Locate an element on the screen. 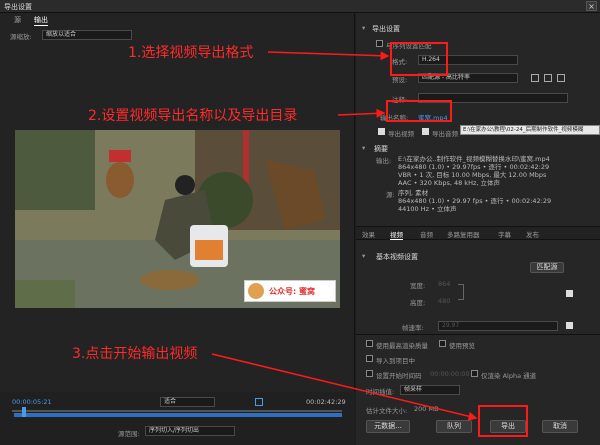 This screenshot has width=600, height=445. arrow-step2 is located at coordinates (361, 113).